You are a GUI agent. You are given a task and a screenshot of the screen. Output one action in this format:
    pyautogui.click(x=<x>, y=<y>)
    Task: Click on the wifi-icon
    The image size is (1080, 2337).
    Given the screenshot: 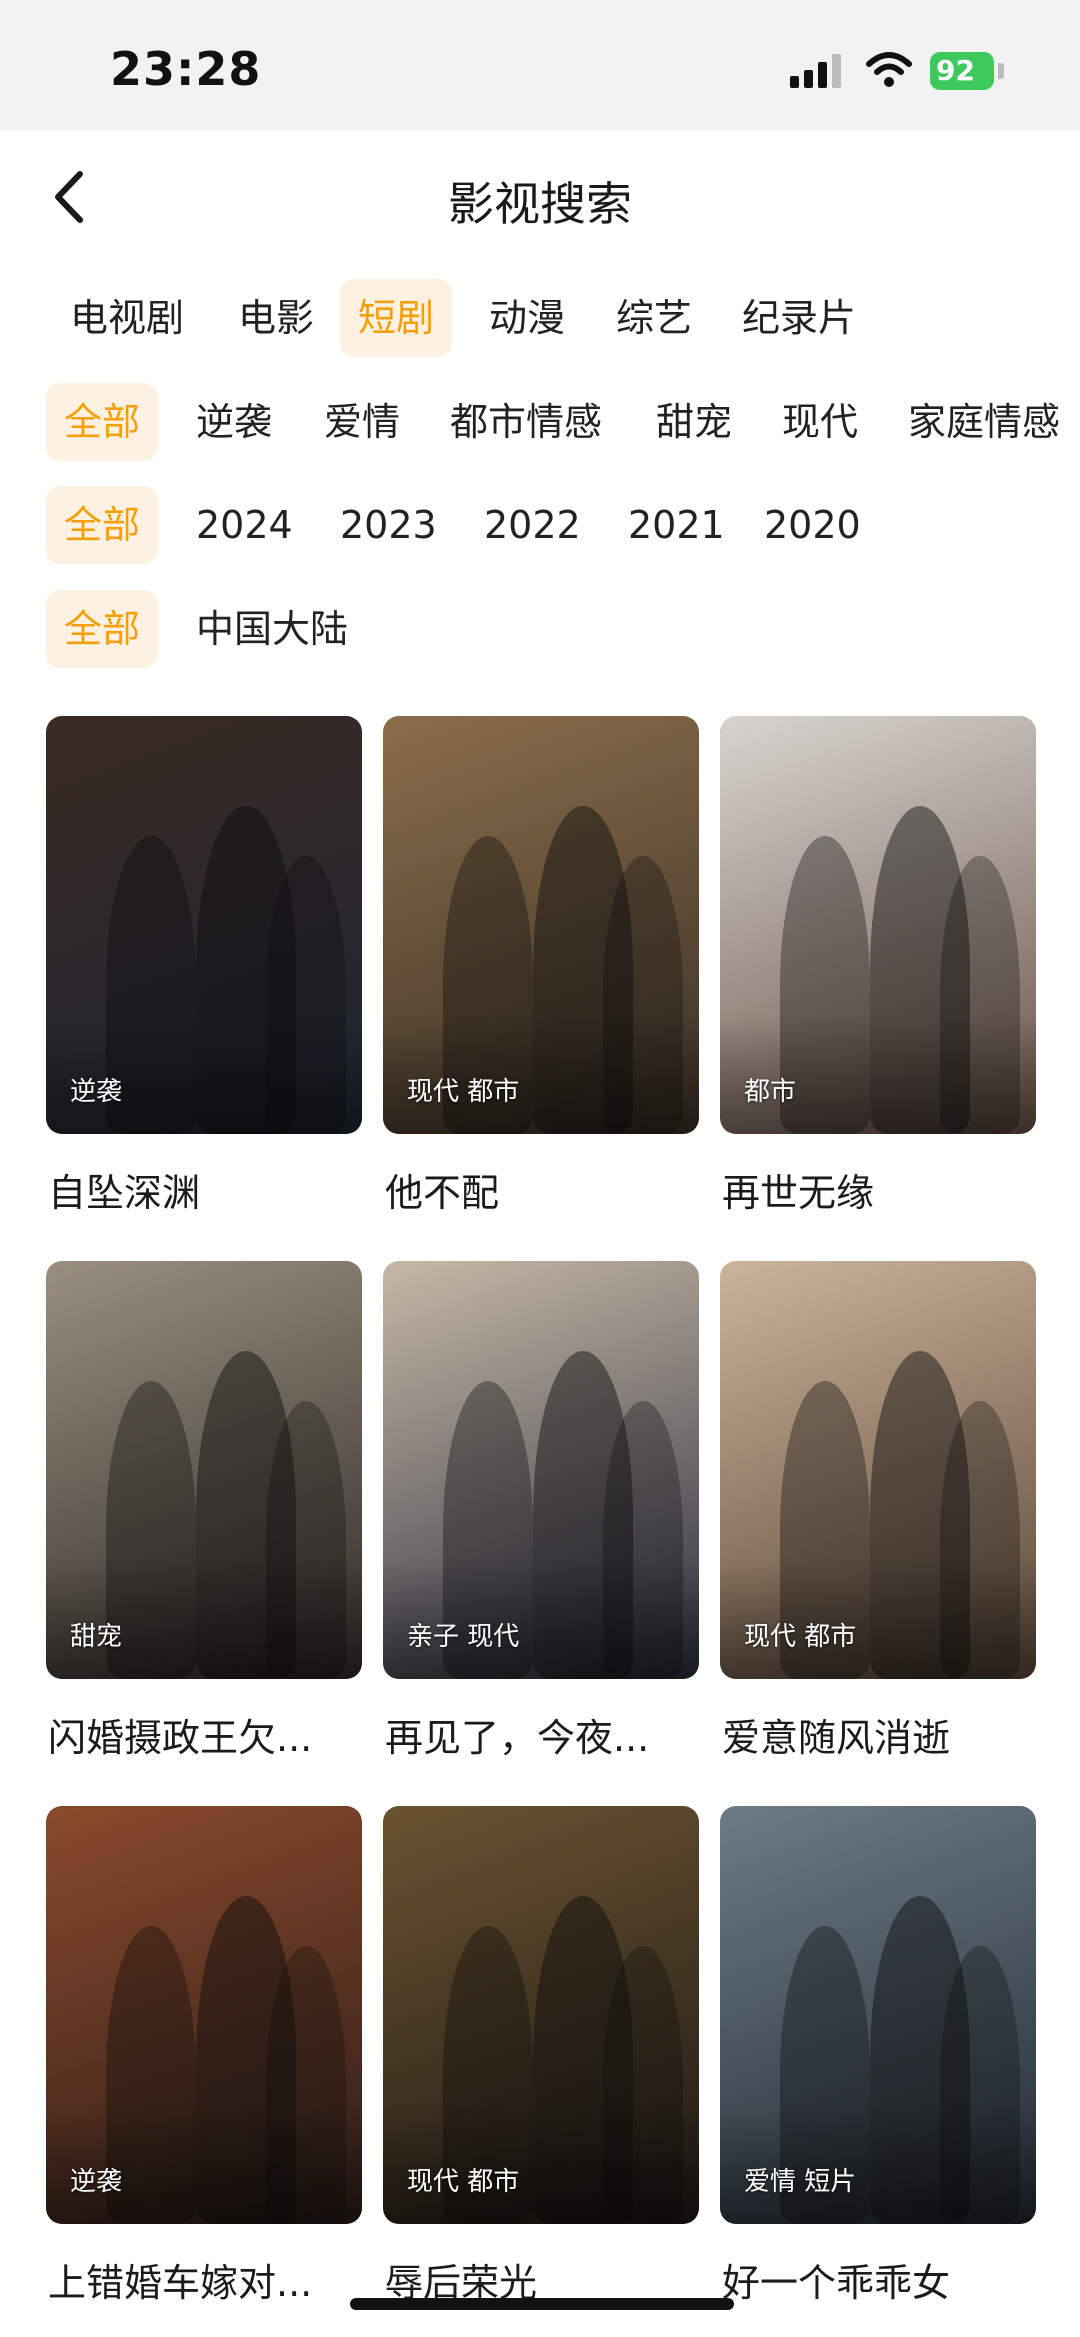 What is the action you would take?
    pyautogui.click(x=889, y=69)
    